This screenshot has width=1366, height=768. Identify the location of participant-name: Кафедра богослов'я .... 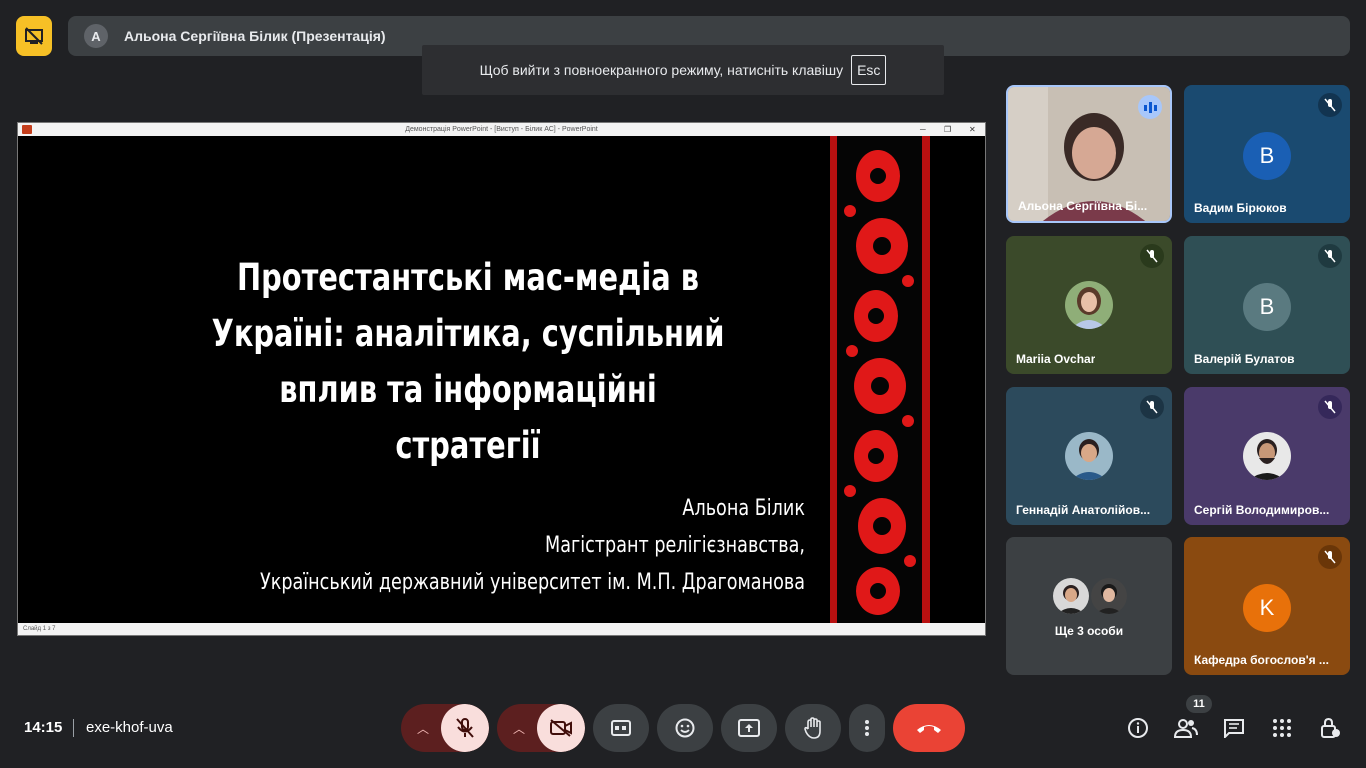
(1261, 660).